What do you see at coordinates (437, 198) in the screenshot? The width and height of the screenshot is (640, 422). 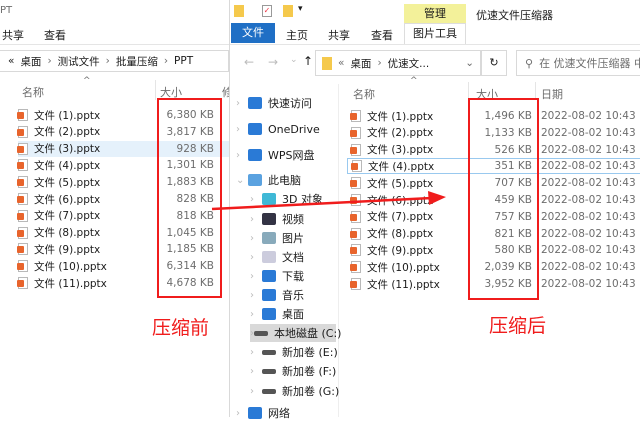 I see `arrow-head` at bounding box center [437, 198].